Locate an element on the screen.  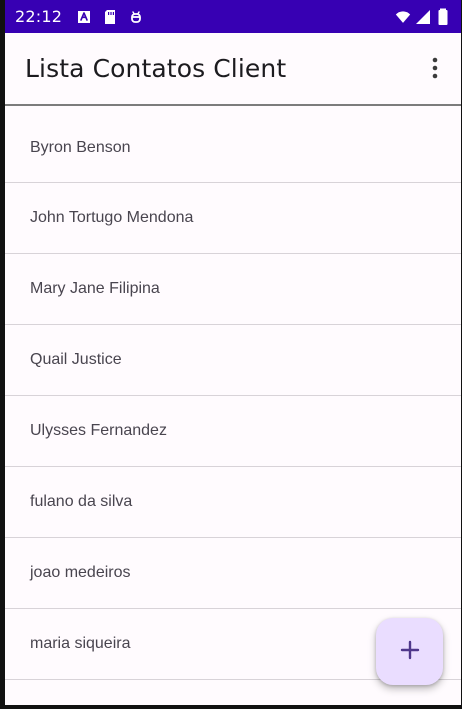
contact-name: joao medeiros is located at coordinates (80, 572).